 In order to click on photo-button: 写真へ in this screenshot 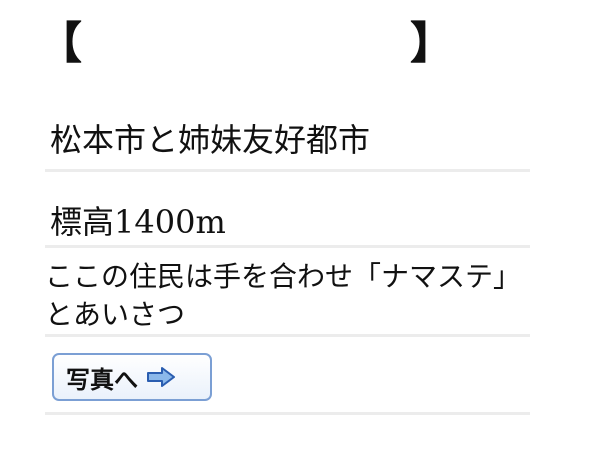, I will do `click(132, 377)`.